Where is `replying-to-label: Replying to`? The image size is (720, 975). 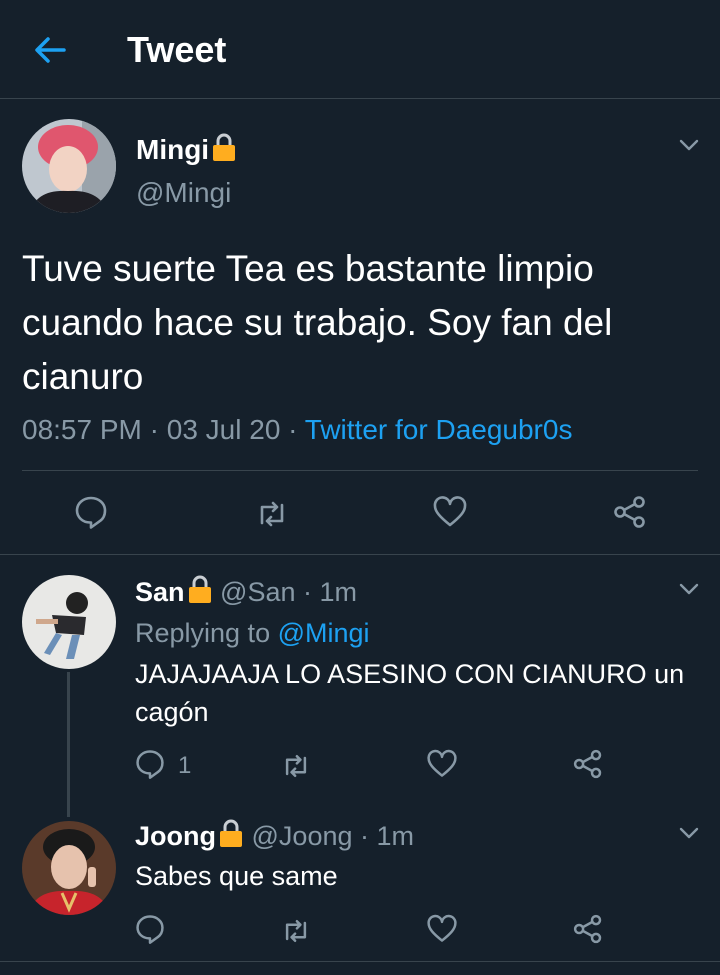 replying-to-label: Replying to is located at coordinates (203, 633).